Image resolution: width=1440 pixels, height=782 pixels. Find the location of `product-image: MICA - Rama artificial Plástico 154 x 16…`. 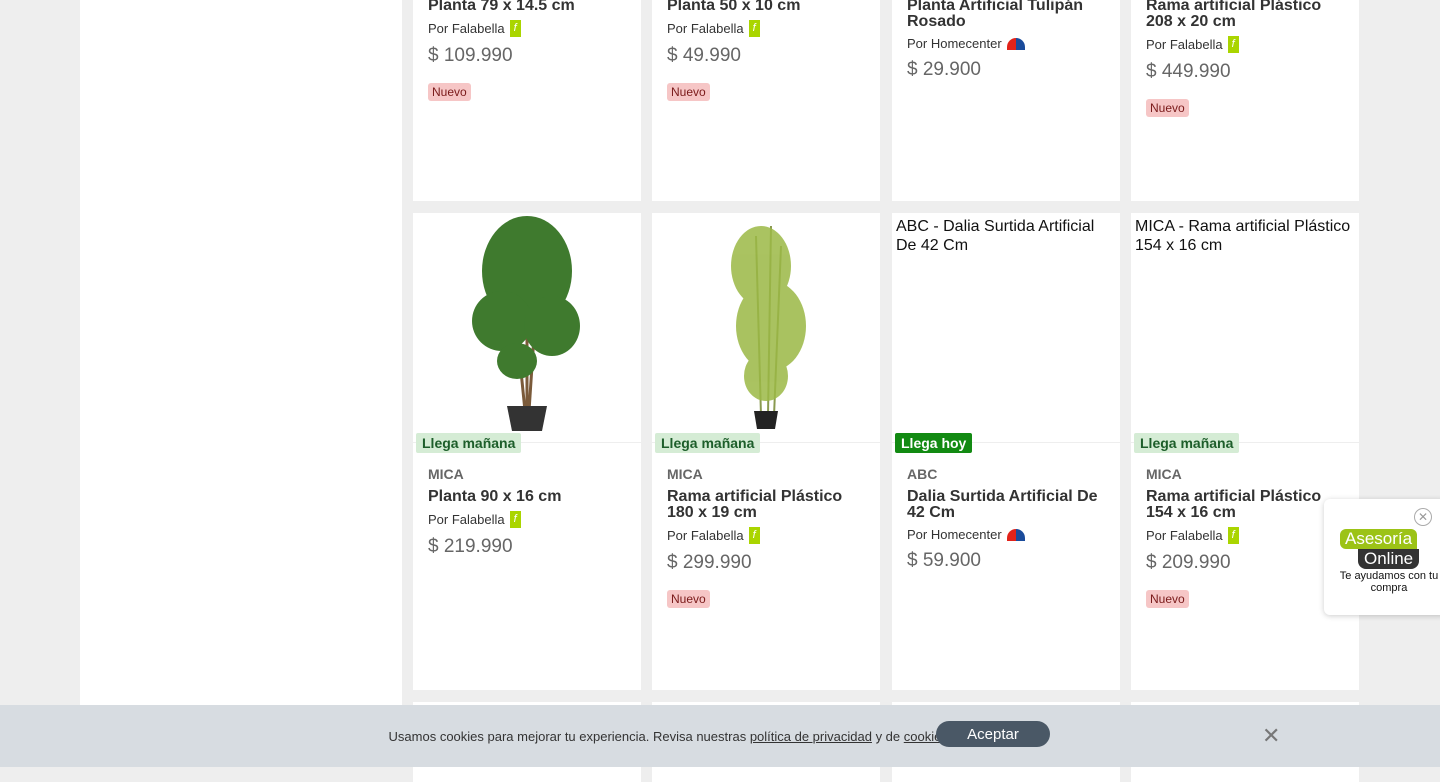

product-image: MICA - Rama artificial Plástico 154 x 16… is located at coordinates (1245, 328).